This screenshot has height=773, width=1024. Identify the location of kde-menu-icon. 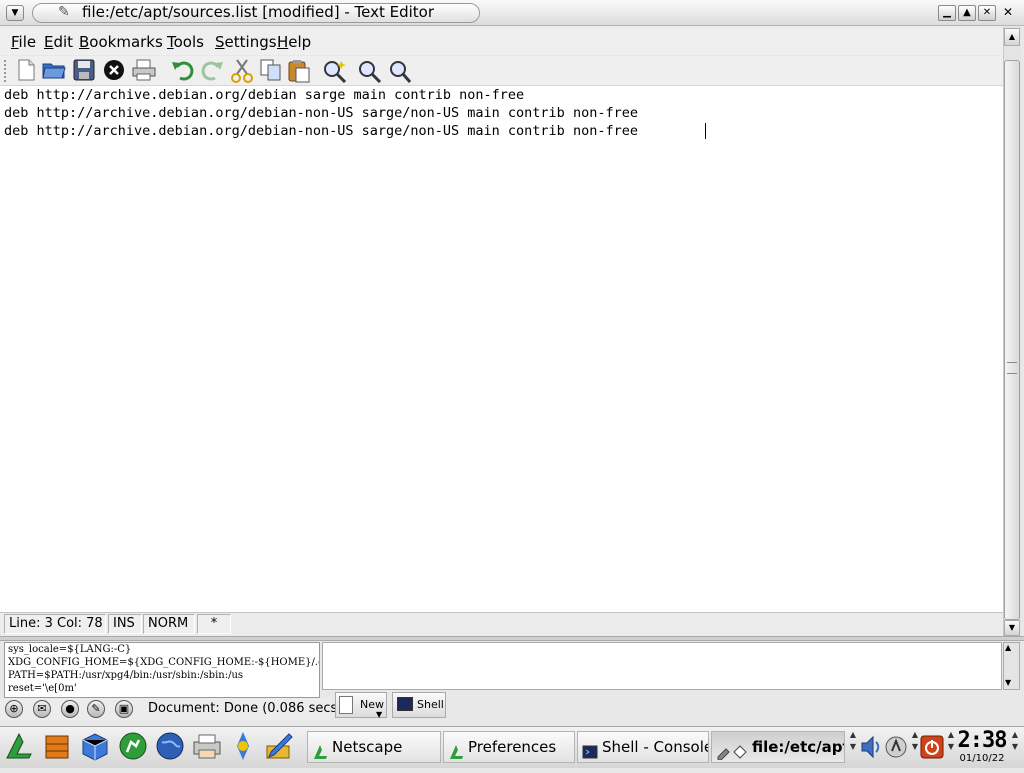
(19, 747).